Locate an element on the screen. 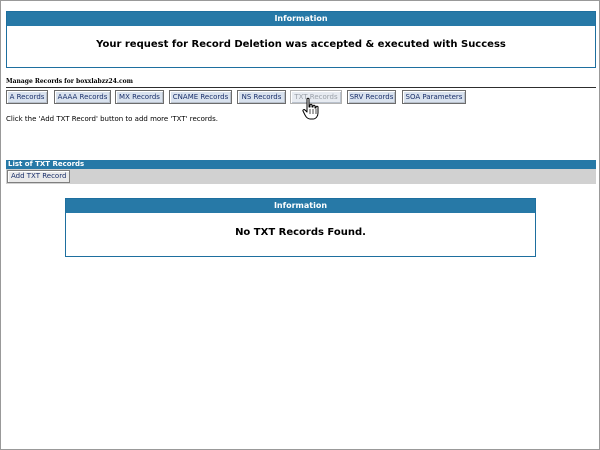 This screenshot has height=450, width=600. hand-pointer-icon is located at coordinates (310, 108).